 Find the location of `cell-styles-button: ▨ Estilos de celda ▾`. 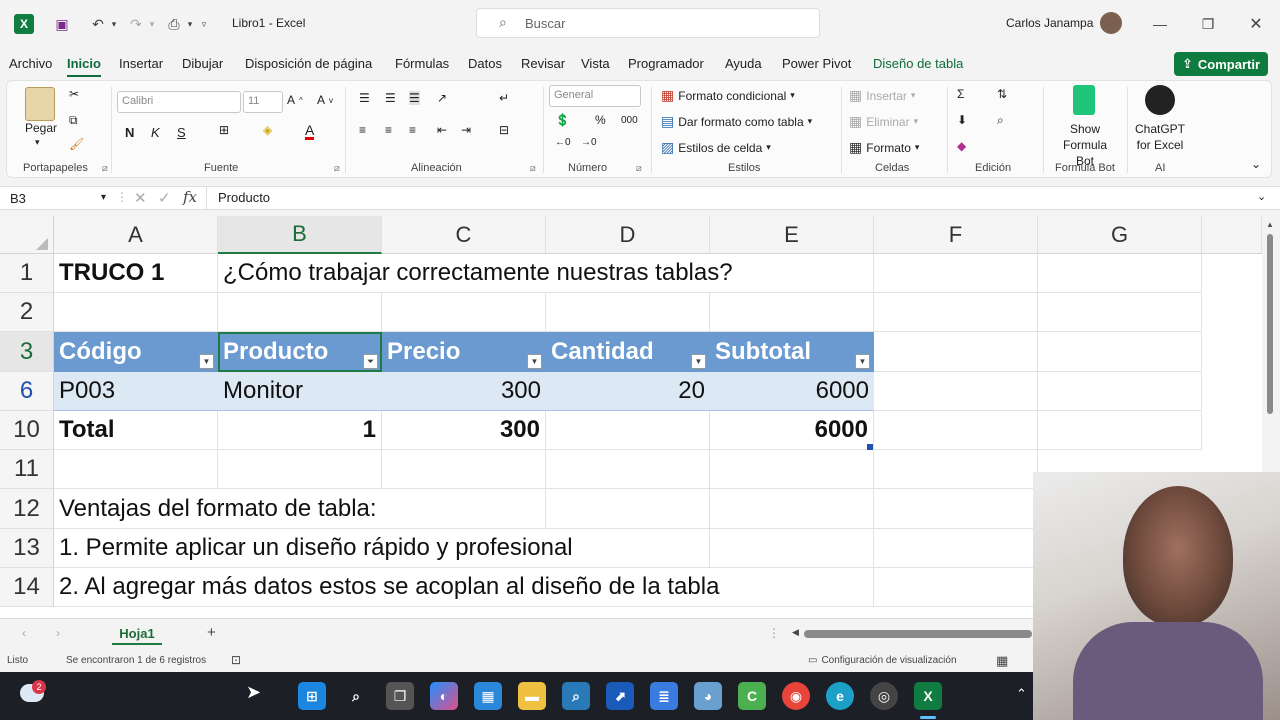

cell-styles-button: ▨ Estilos de celda ▾ is located at coordinates (716, 147).